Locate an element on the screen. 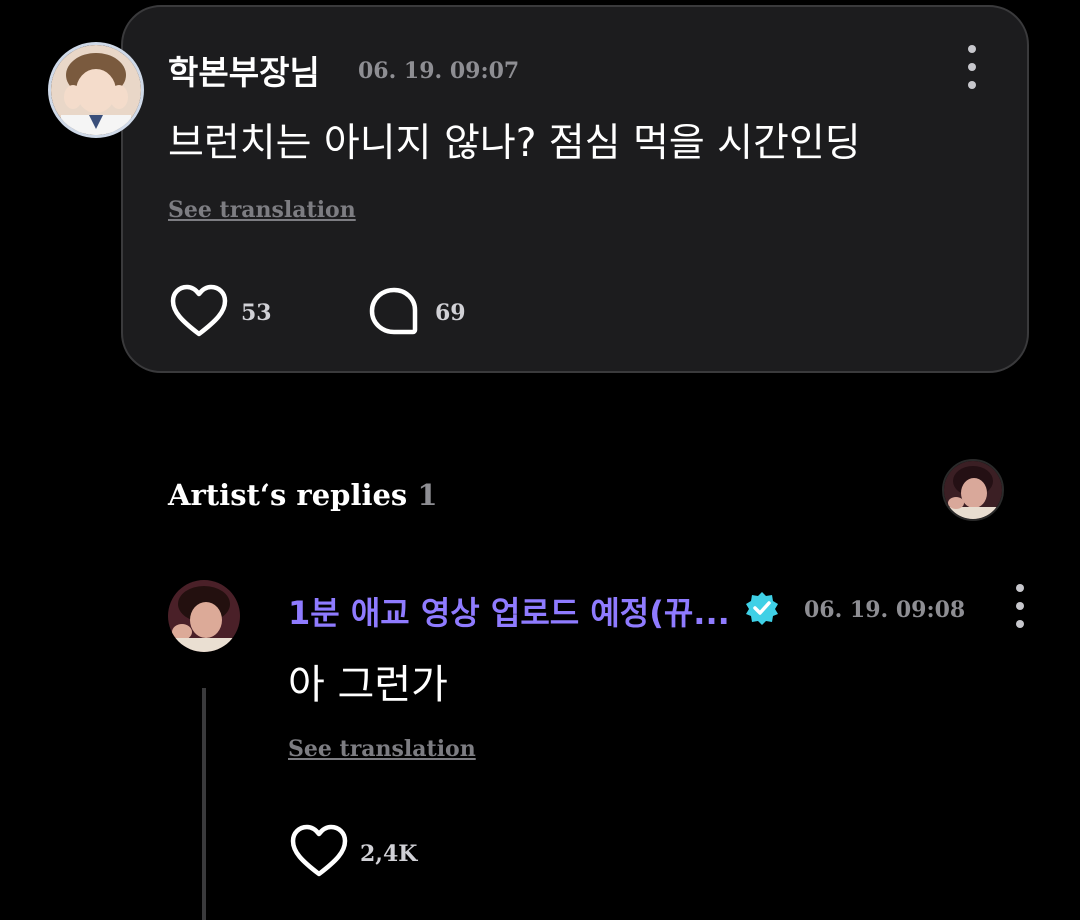  reply-more-options-icon is located at coordinates (1020, 606).